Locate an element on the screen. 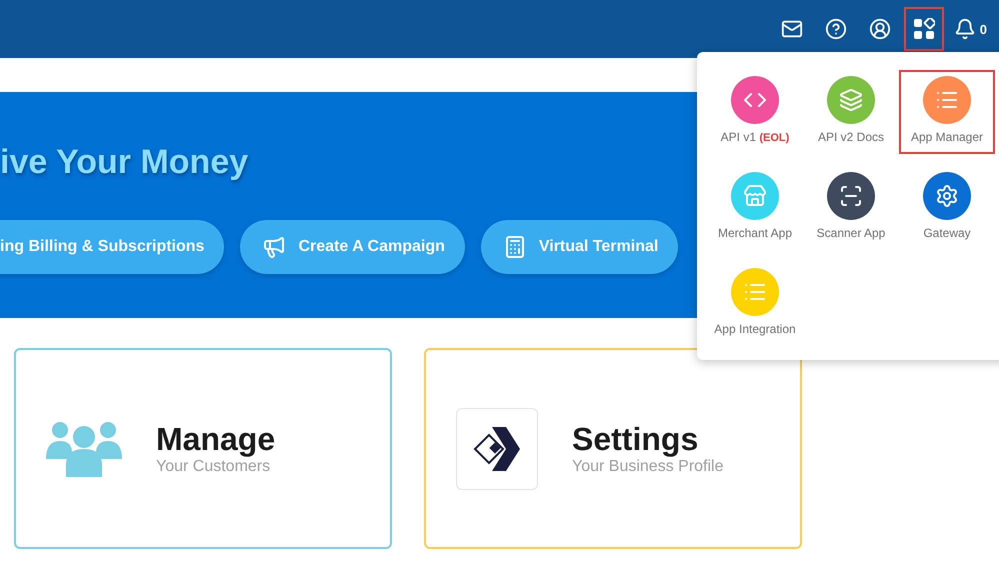 This screenshot has height=564, width=999. app-menu-item: App Integration is located at coordinates (755, 304).